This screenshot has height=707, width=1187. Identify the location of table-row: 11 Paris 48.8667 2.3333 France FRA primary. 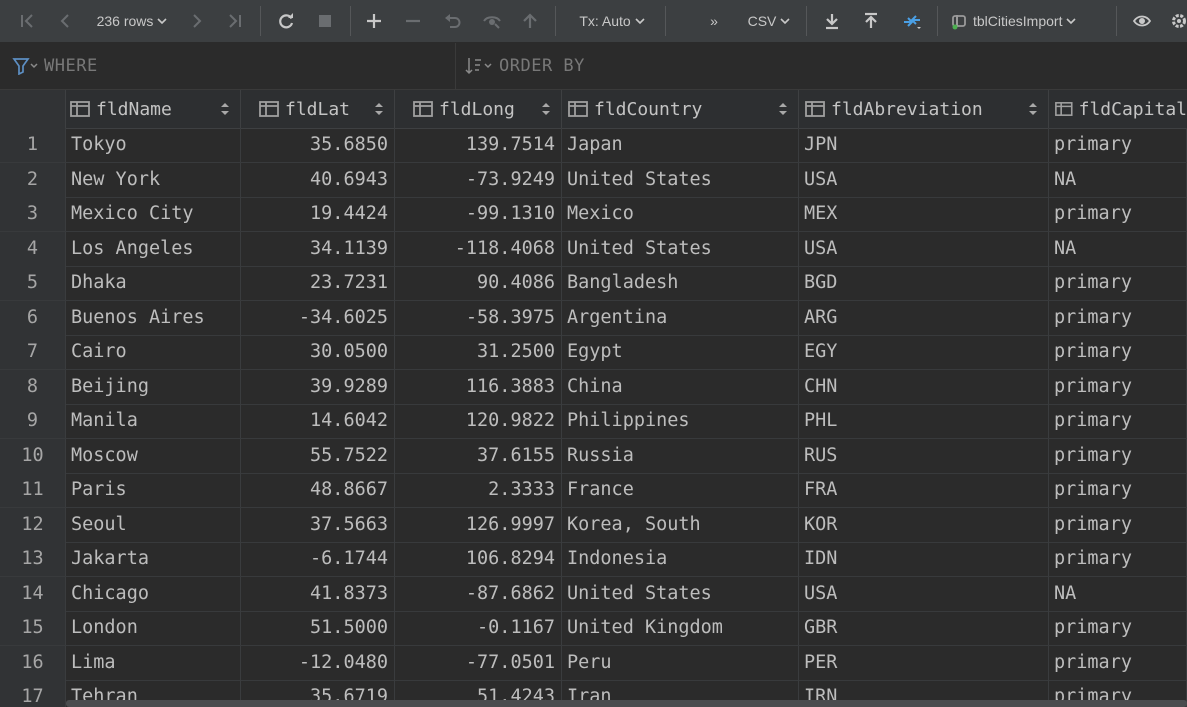
(593, 490).